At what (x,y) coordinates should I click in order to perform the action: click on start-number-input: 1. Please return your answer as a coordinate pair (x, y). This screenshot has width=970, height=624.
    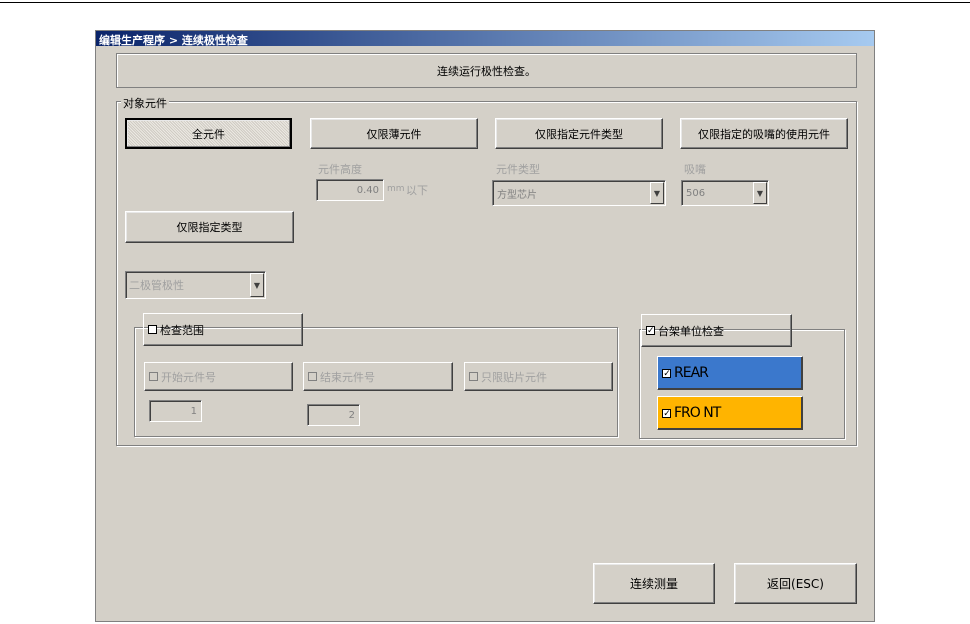
    Looking at the image, I should click on (175, 411).